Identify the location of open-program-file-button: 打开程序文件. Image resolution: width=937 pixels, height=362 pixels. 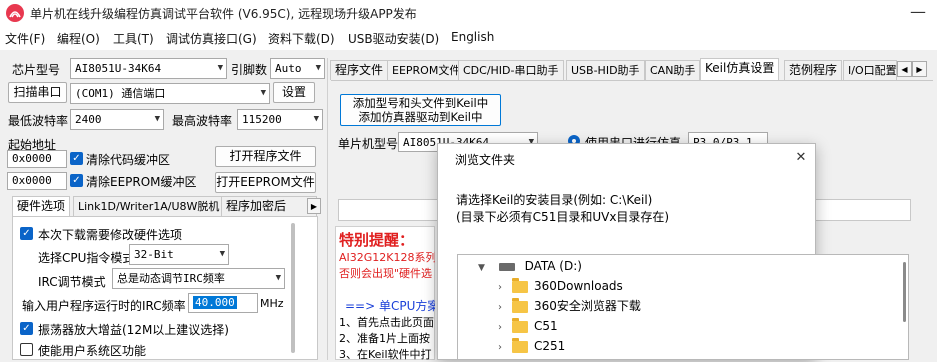
(265, 156).